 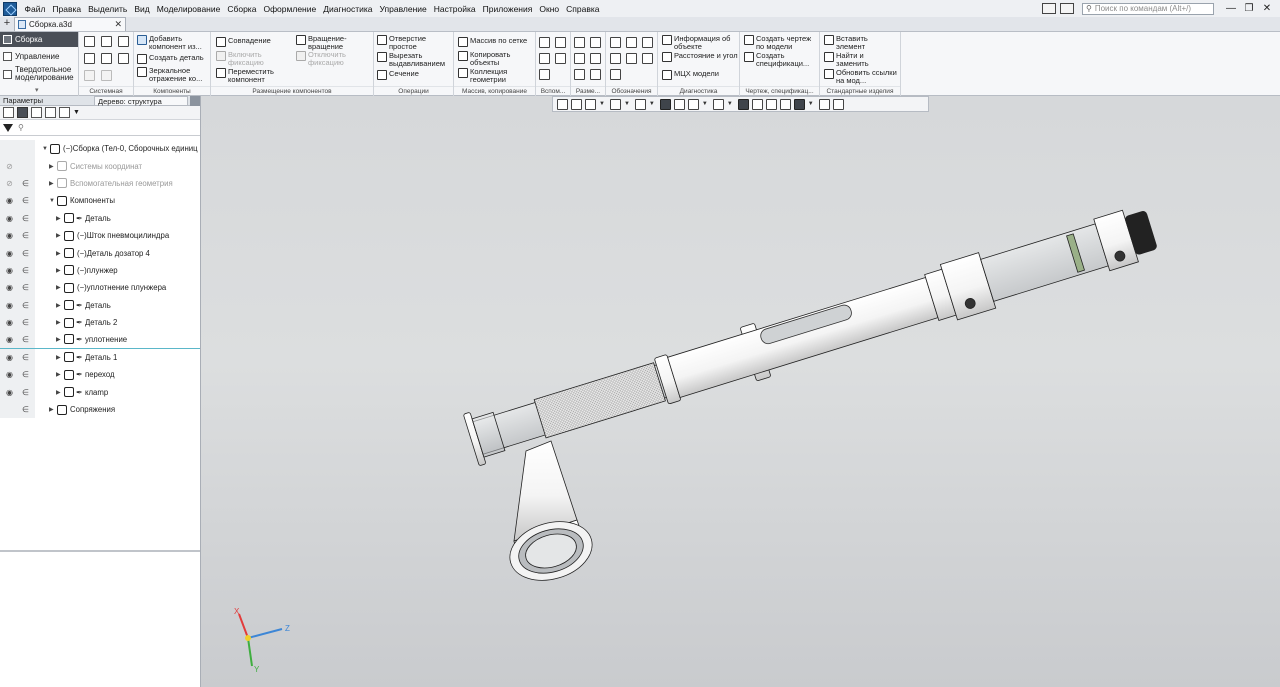 I want to click on tree-row: ◉ ∈ ▶ ✒ переход, so click(x=100, y=374).